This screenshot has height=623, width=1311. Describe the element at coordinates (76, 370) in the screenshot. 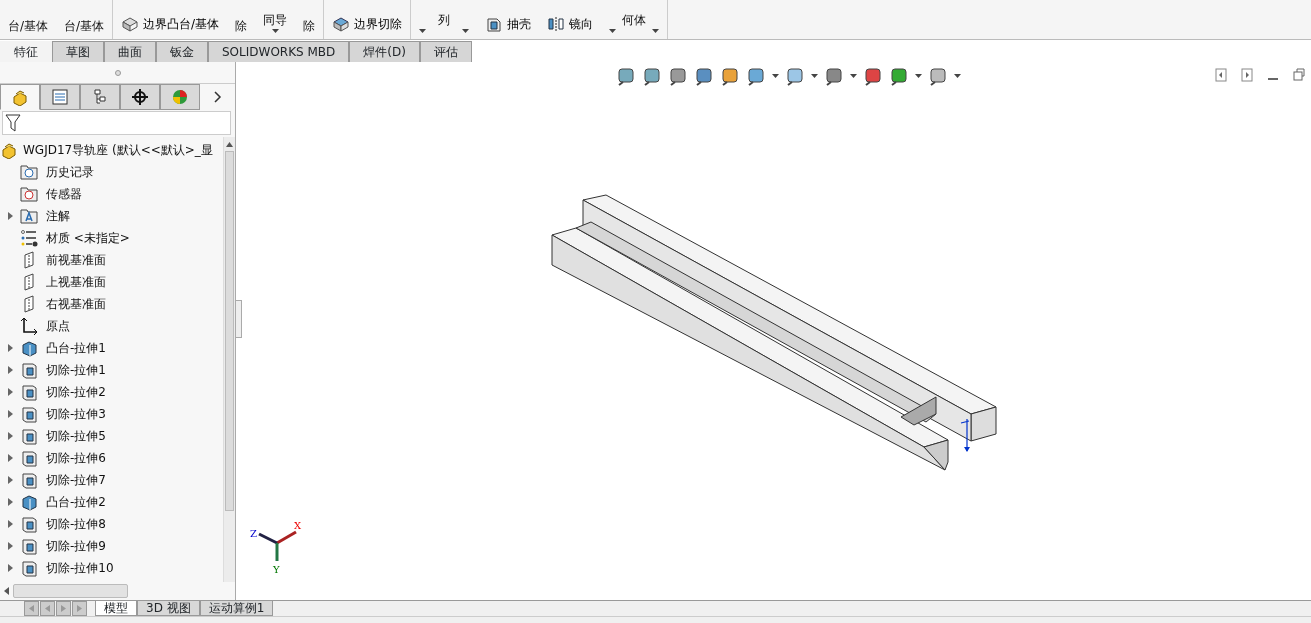

I see `tree-item: 切除-拉伸1` at that location.